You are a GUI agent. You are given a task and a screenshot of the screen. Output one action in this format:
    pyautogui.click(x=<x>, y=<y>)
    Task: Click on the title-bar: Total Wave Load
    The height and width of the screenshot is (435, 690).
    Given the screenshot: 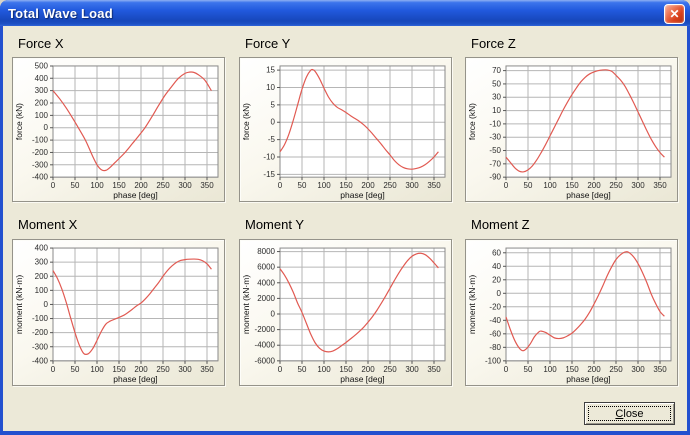 What is the action you would take?
    pyautogui.click(x=345, y=13)
    